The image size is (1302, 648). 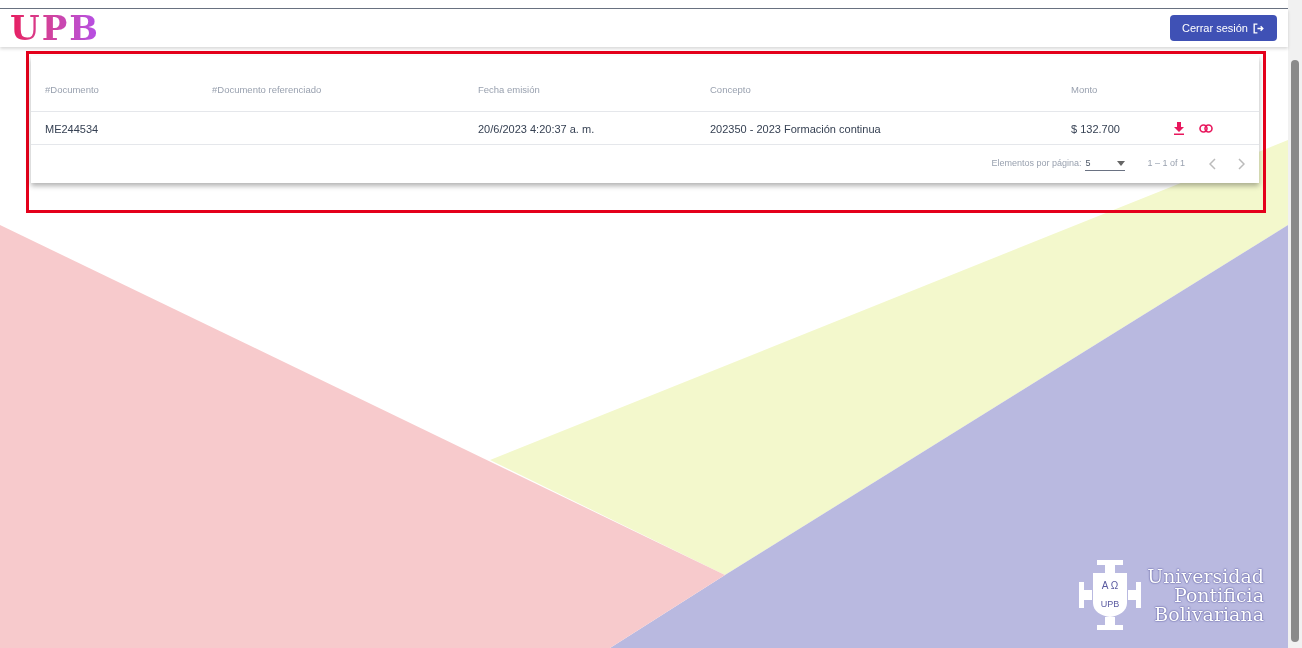 What do you see at coordinates (1110, 604) in the screenshot?
I see `crest-text: UPB` at bounding box center [1110, 604].